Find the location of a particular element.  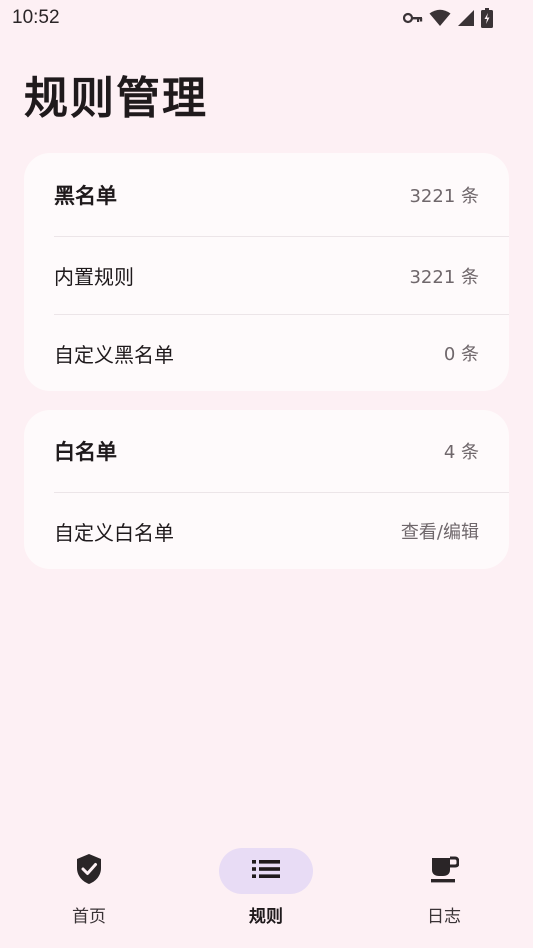

custom-whitelist-action: 查看/编辑 is located at coordinates (440, 531).